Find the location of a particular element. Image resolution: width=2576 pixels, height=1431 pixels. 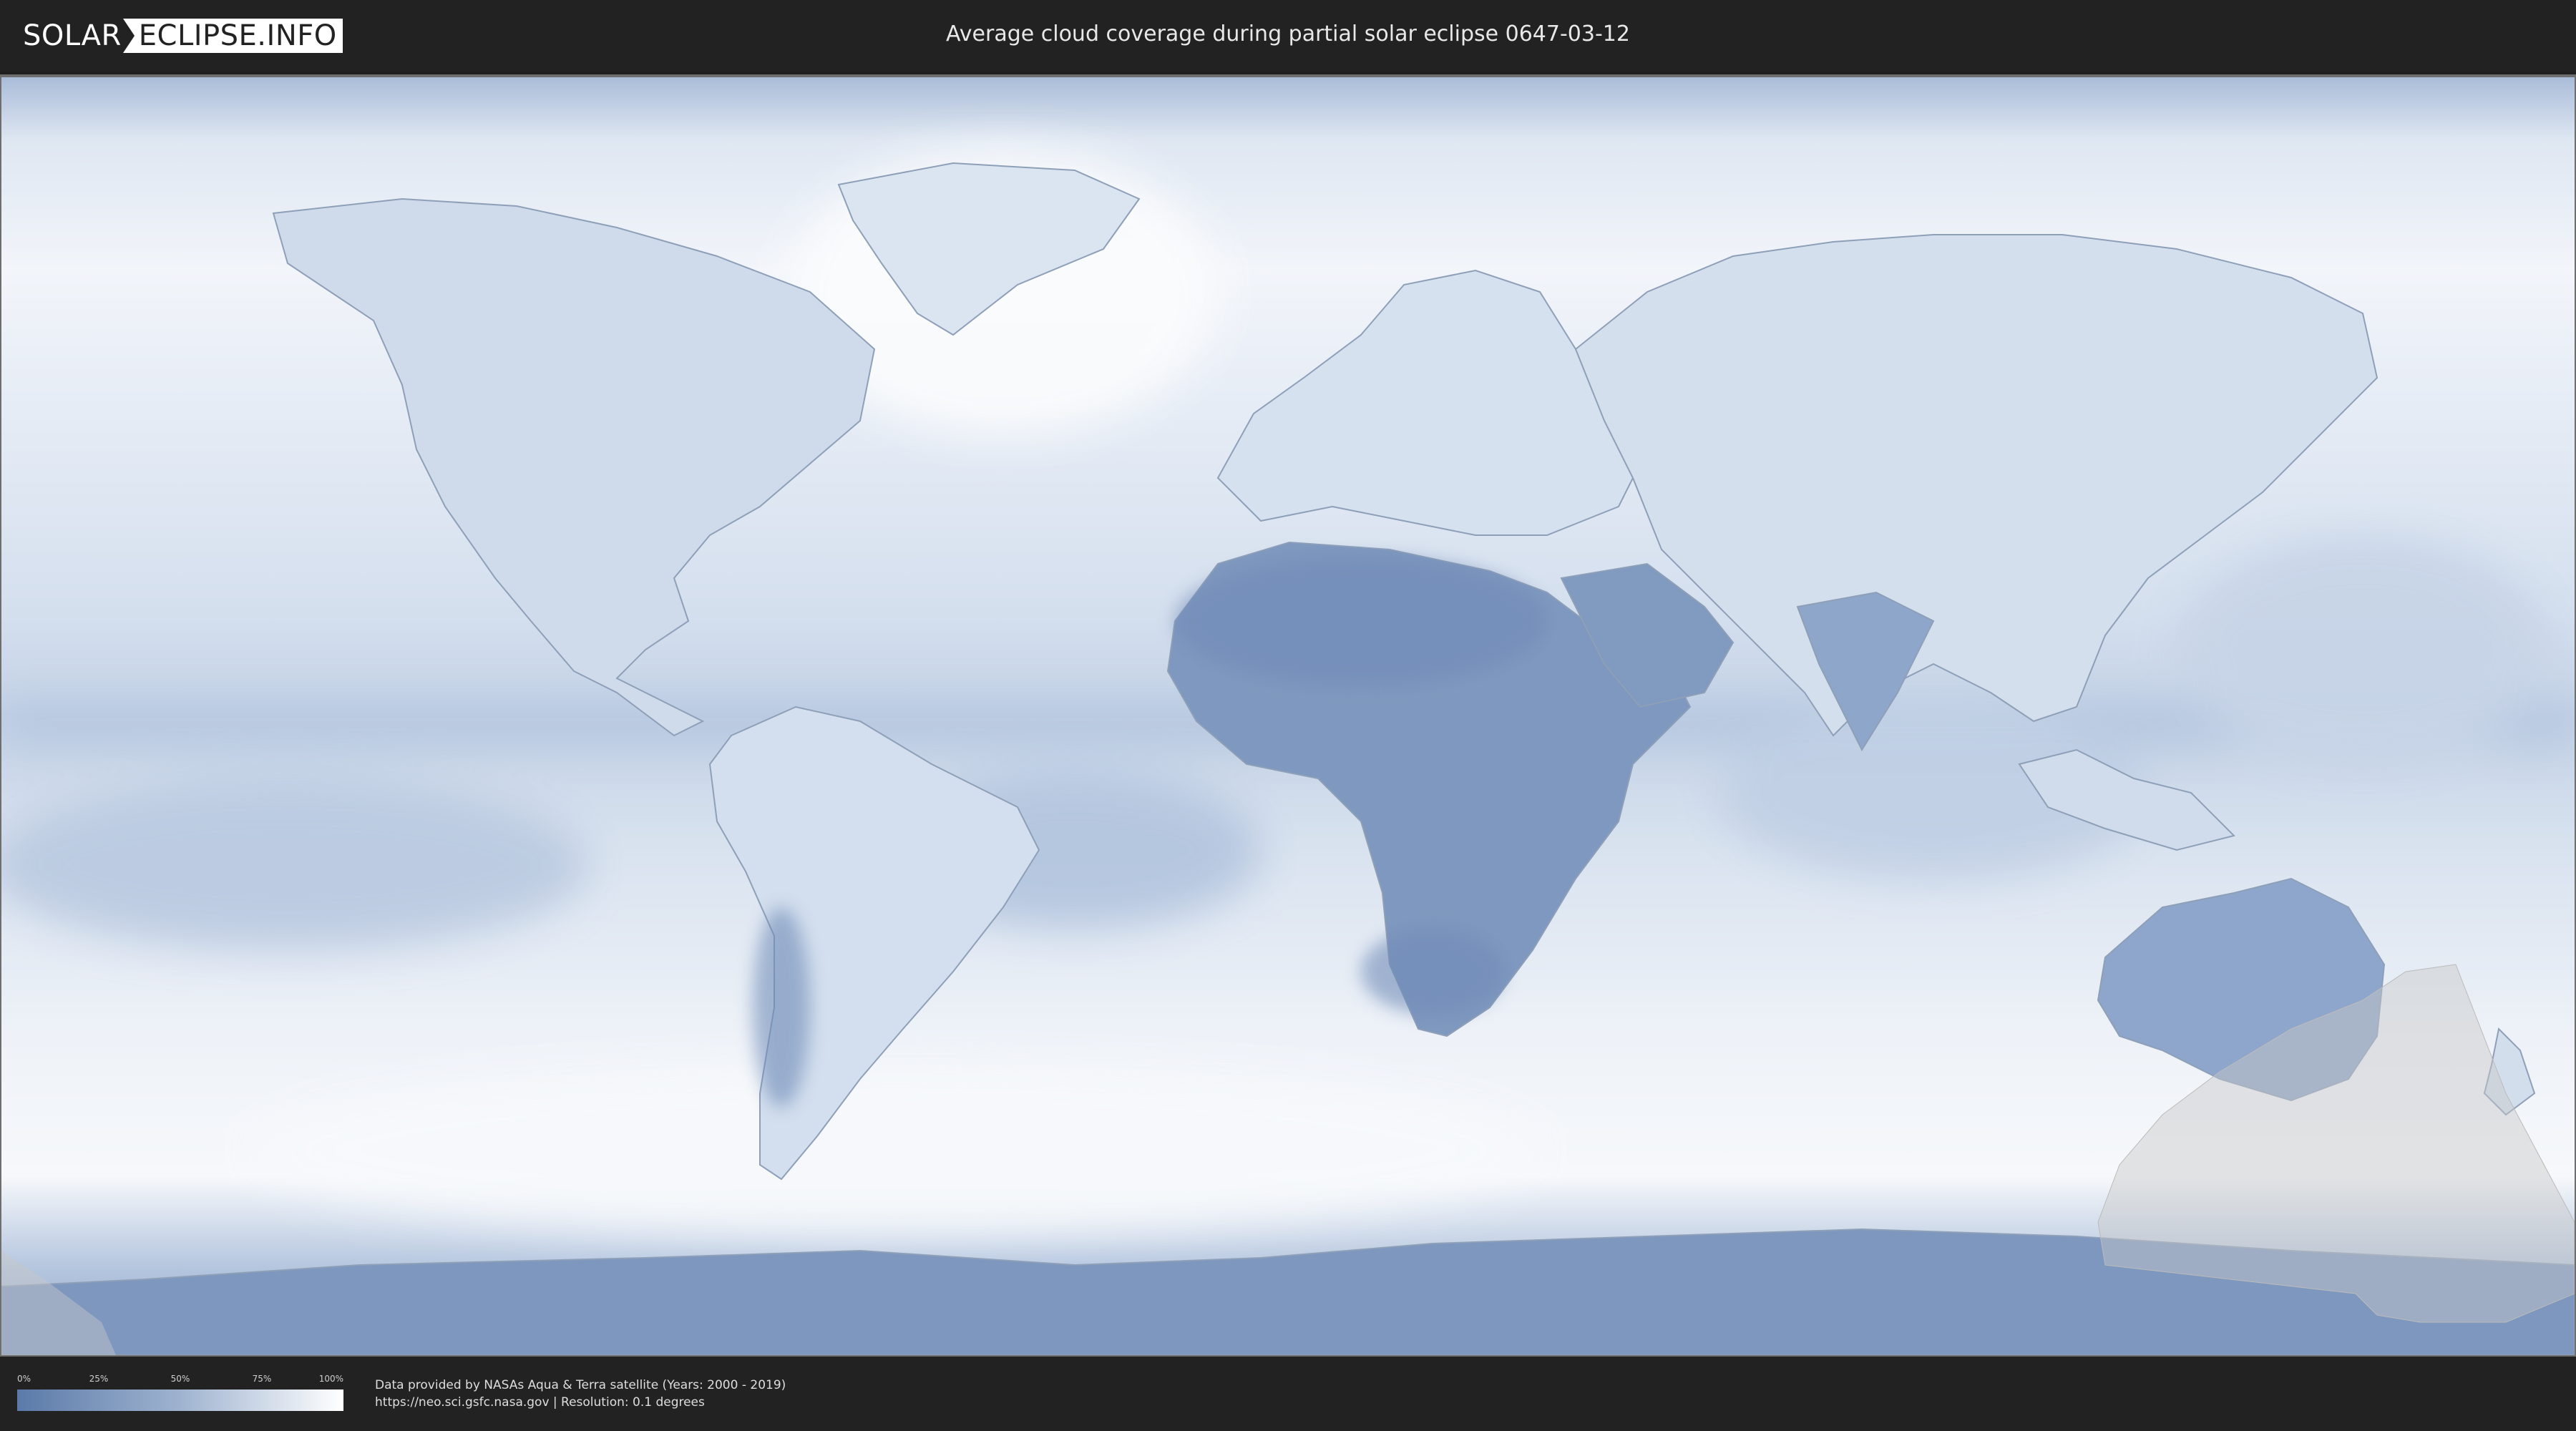

legend-tick-50: 50% is located at coordinates (180, 1379).